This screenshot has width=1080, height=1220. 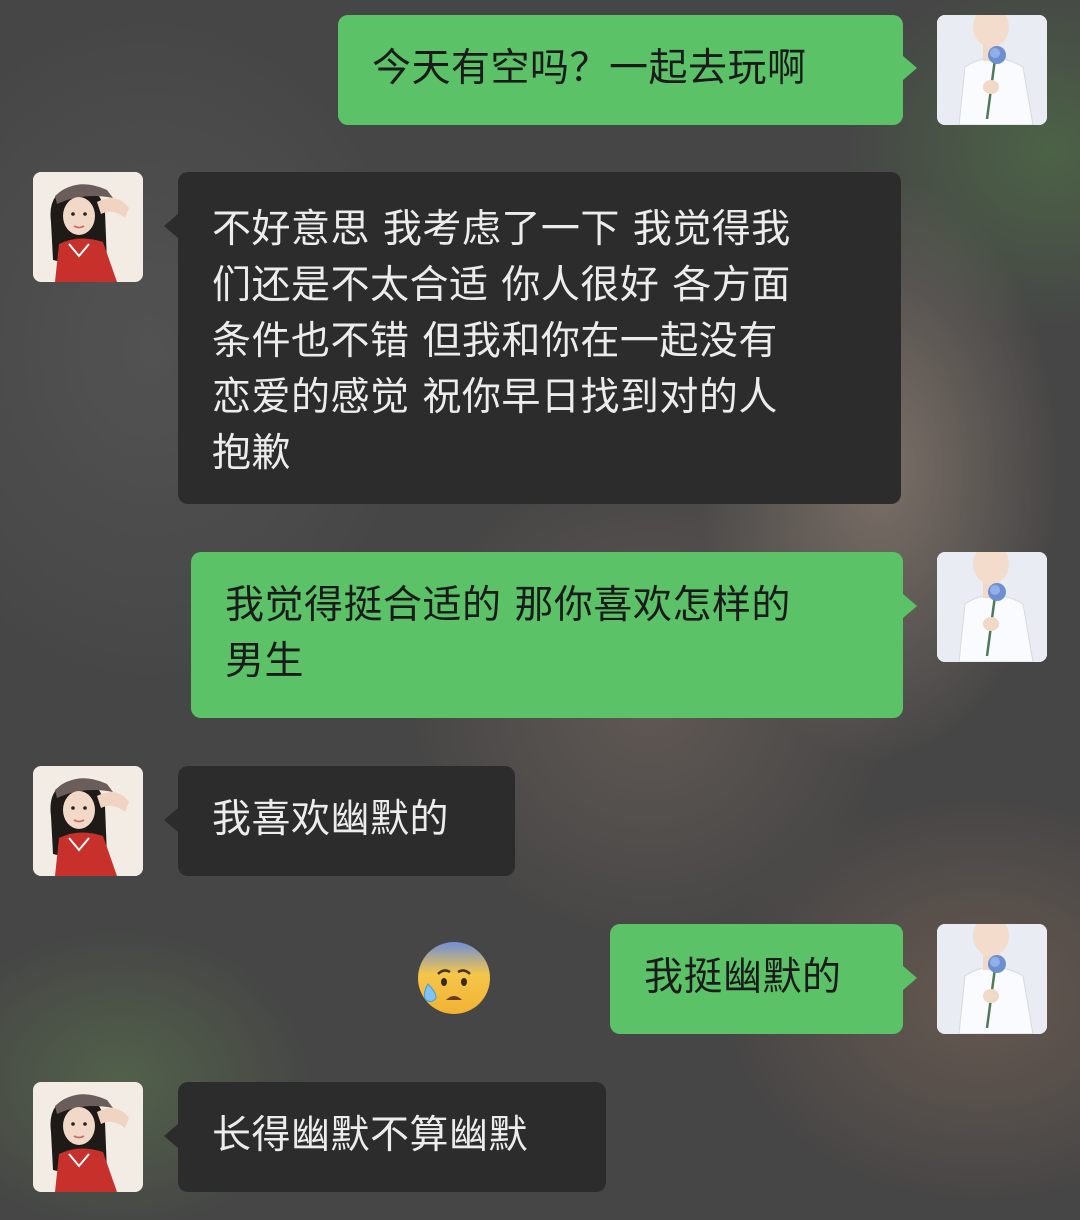 What do you see at coordinates (495, 341) in the screenshot?
I see `message-line: 条件也不错 但我和你在一起没有` at bounding box center [495, 341].